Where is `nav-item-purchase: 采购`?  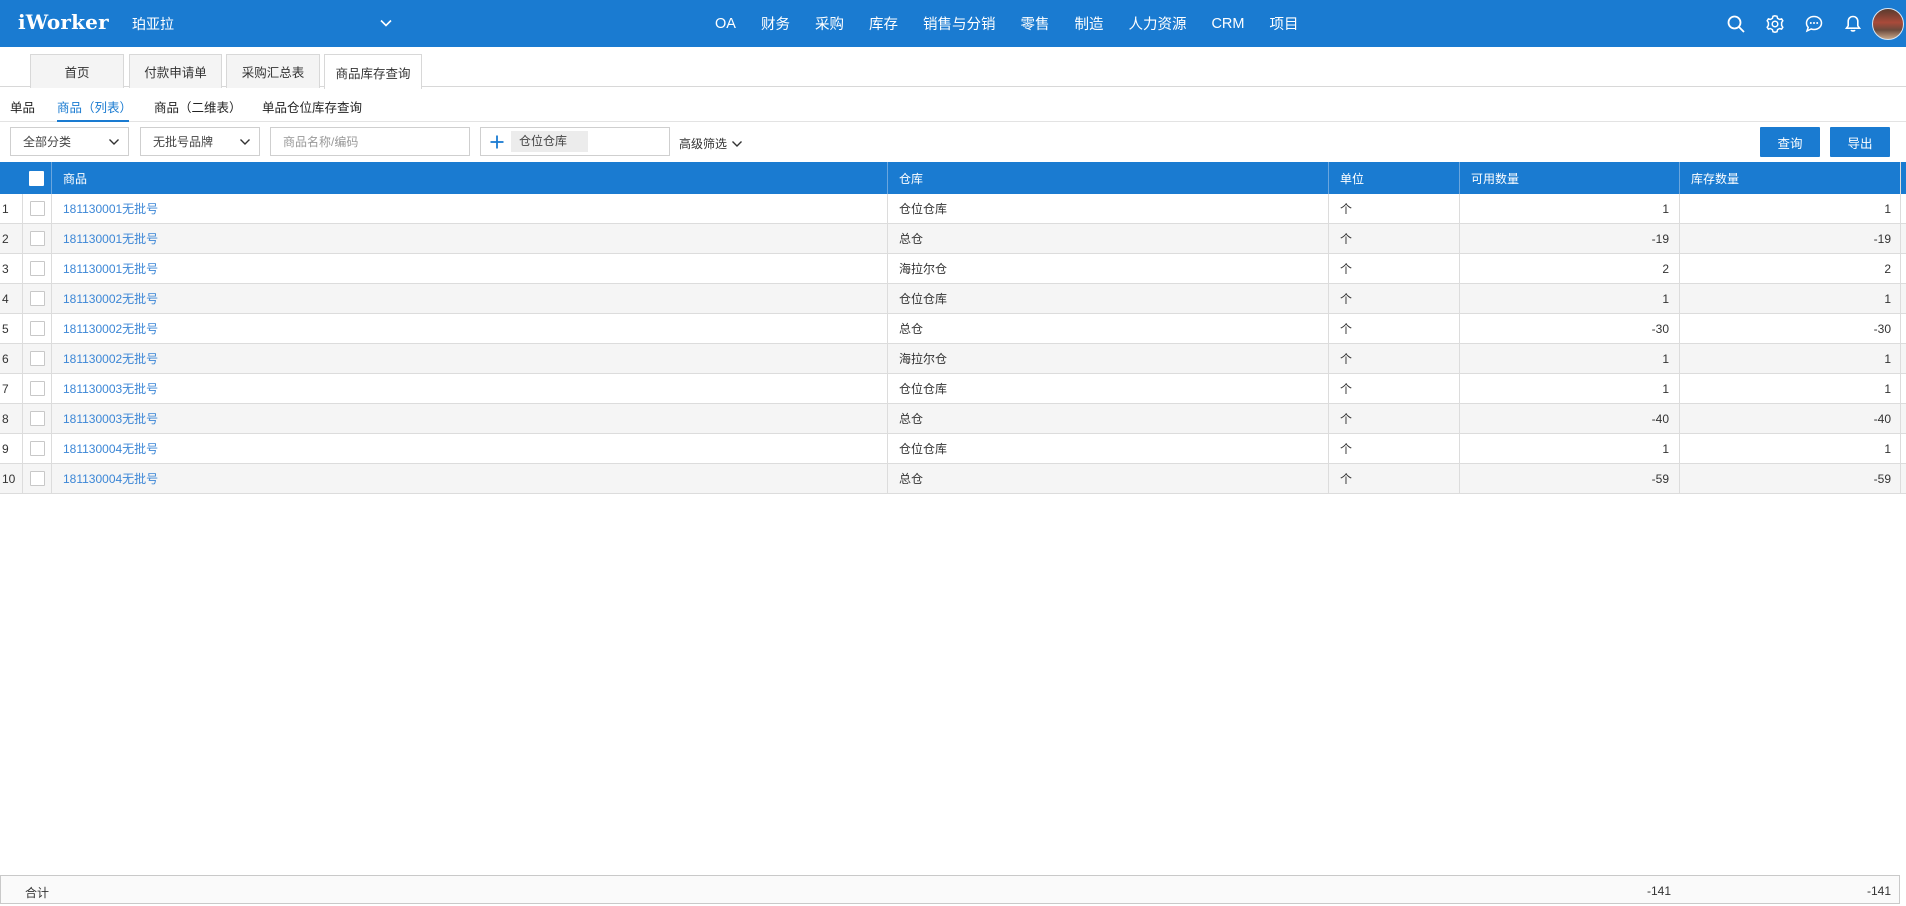
nav-item-purchase: 采购 is located at coordinates (829, 23).